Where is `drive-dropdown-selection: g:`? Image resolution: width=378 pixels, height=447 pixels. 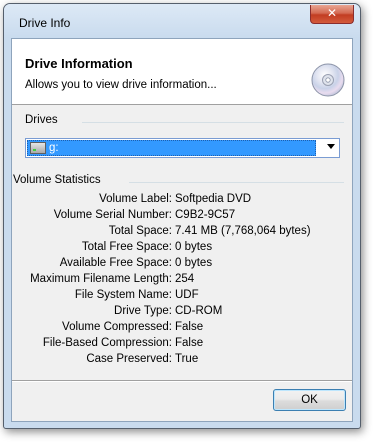 drive-dropdown-selection: g: is located at coordinates (171, 148).